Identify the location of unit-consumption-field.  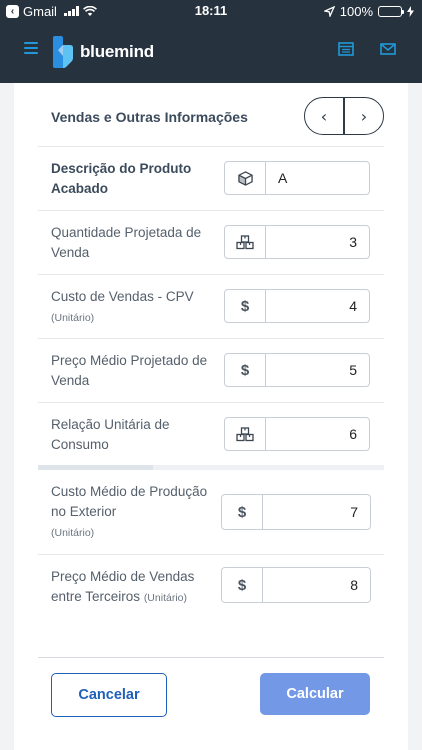
(297, 434).